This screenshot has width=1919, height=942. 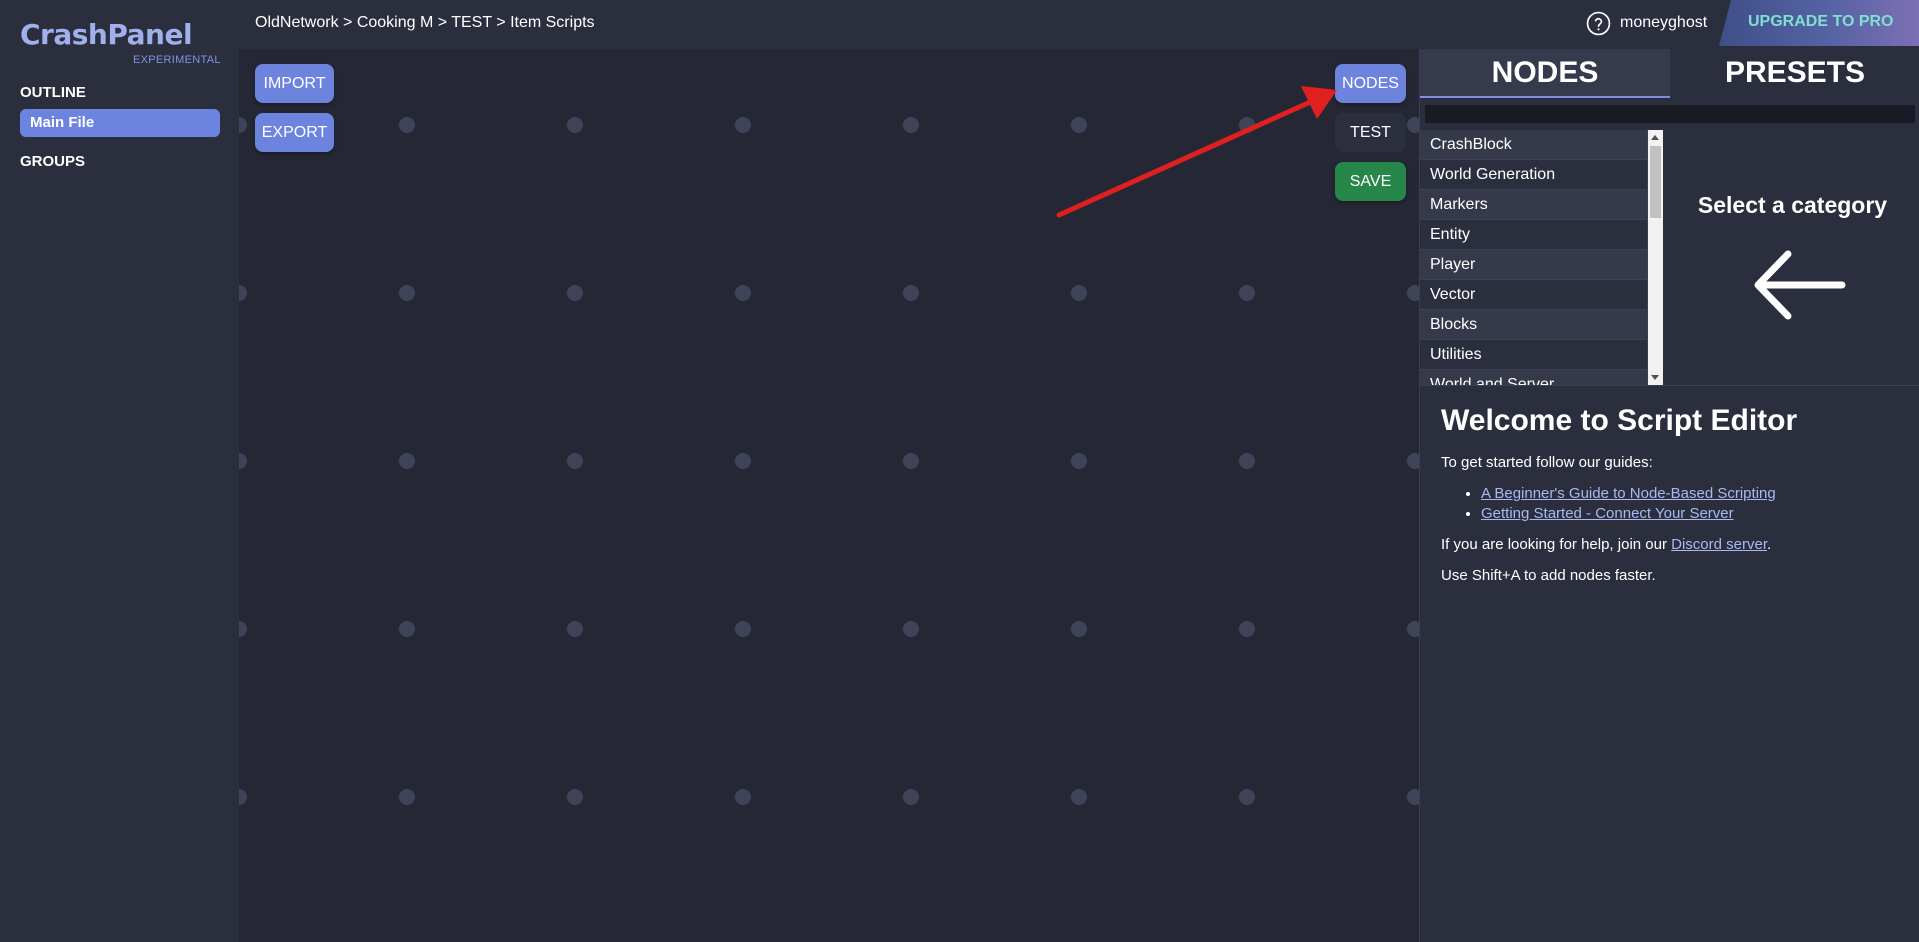 I want to click on category-item: CrashBlock, so click(x=1533, y=145).